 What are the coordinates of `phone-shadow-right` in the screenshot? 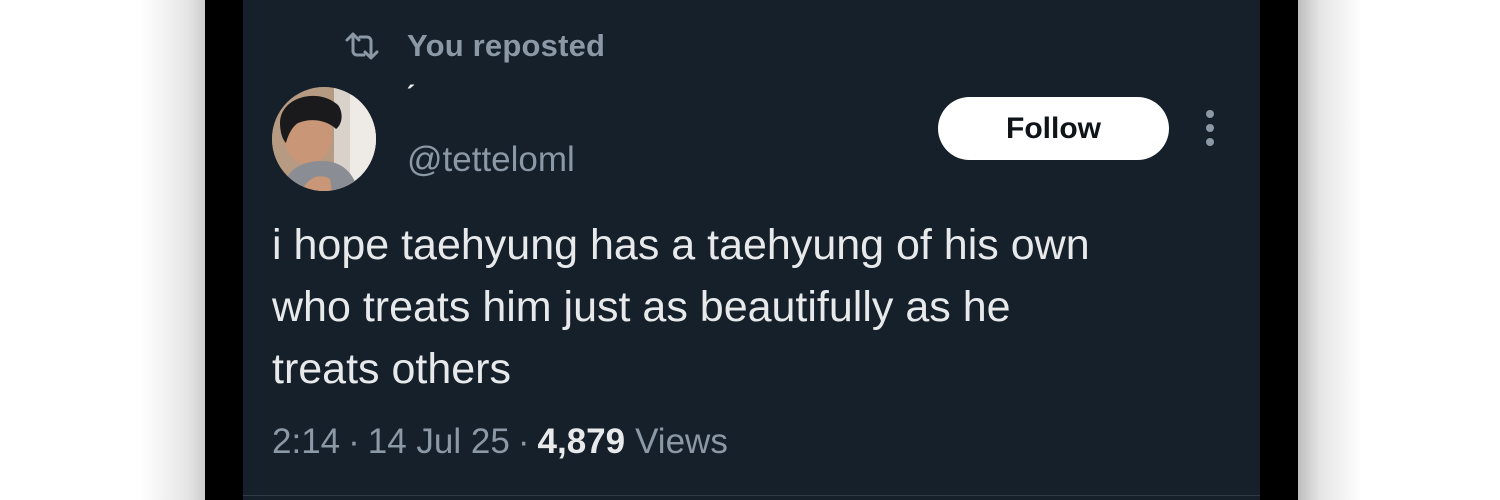 It's located at (1327, 250).